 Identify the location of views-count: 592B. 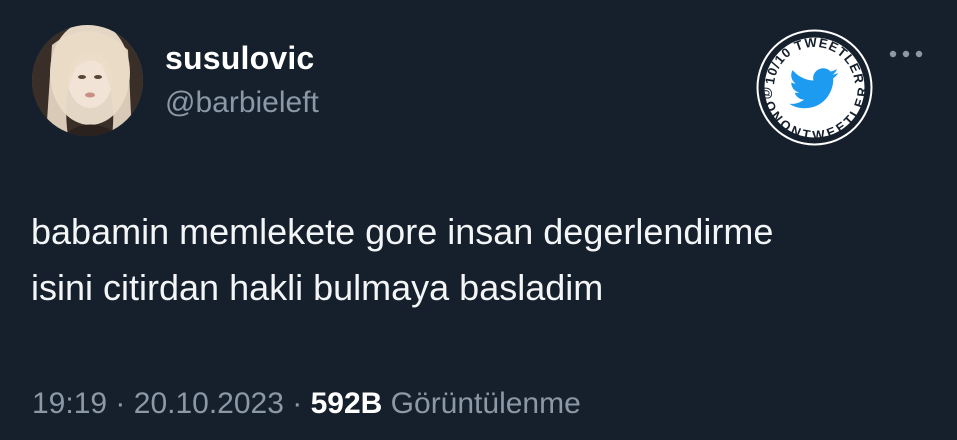
(347, 403).